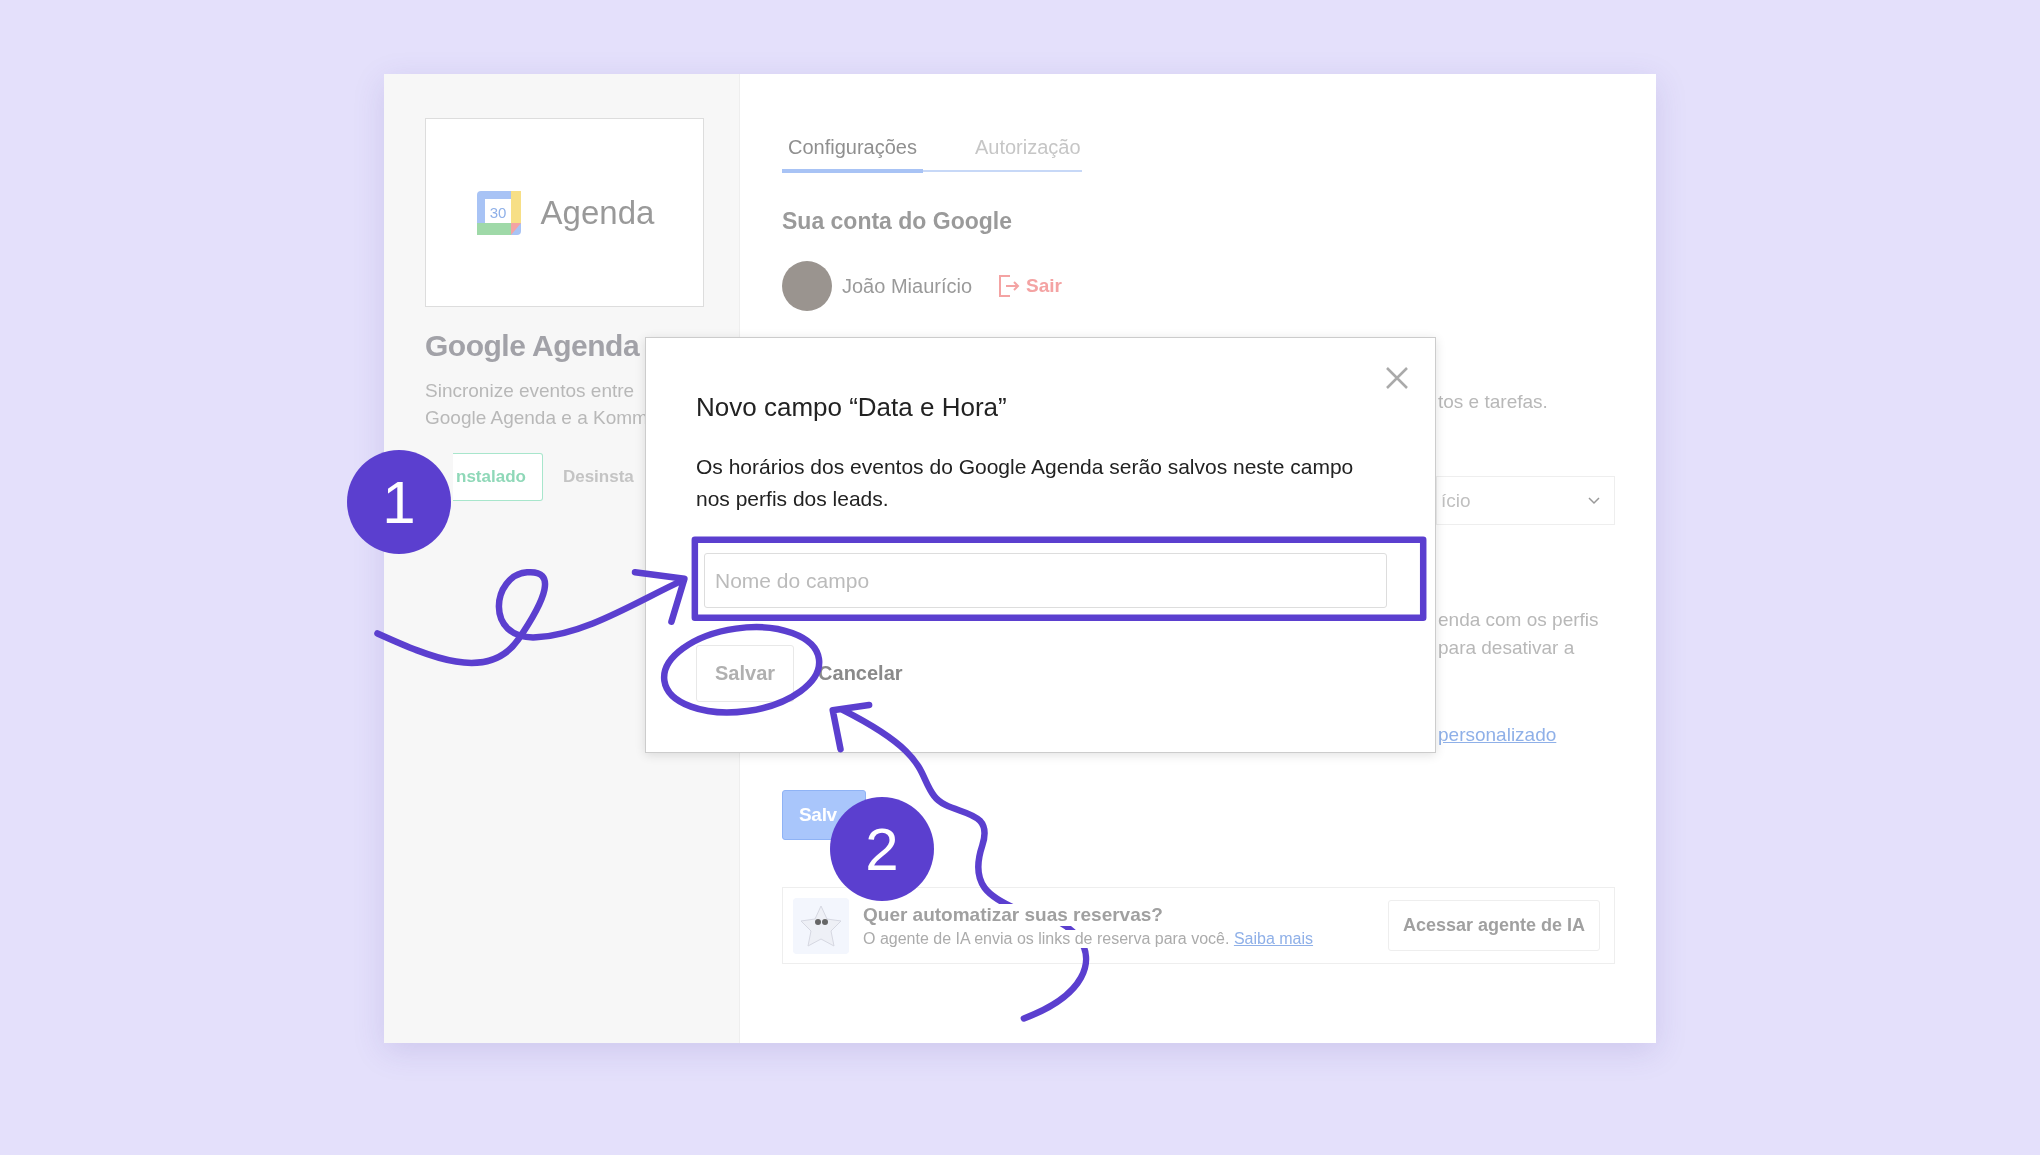 Image resolution: width=2040 pixels, height=1155 pixels. Describe the element at coordinates (897, 221) in the screenshot. I see `section-heading: Sua conta do Google` at that location.